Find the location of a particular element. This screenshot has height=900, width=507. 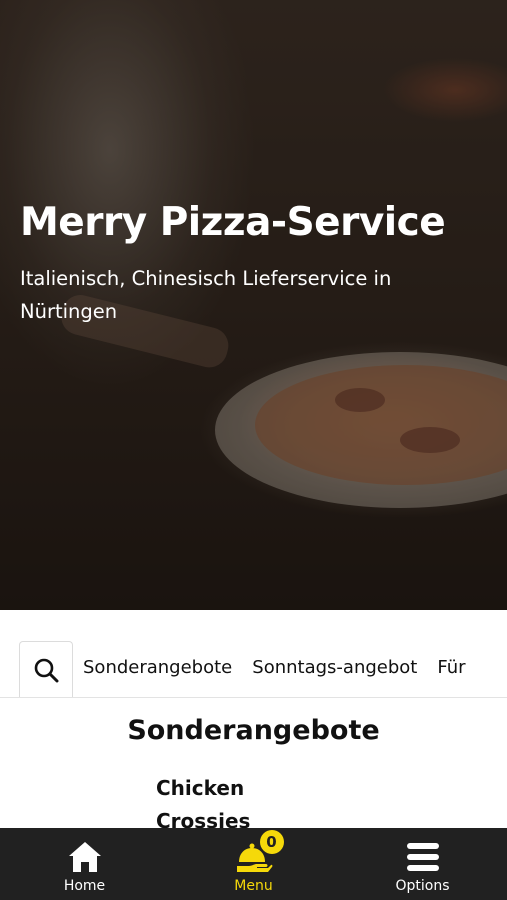

category-tabs: Sonderangebote Sonntags-angebot Für is located at coordinates (284, 668).